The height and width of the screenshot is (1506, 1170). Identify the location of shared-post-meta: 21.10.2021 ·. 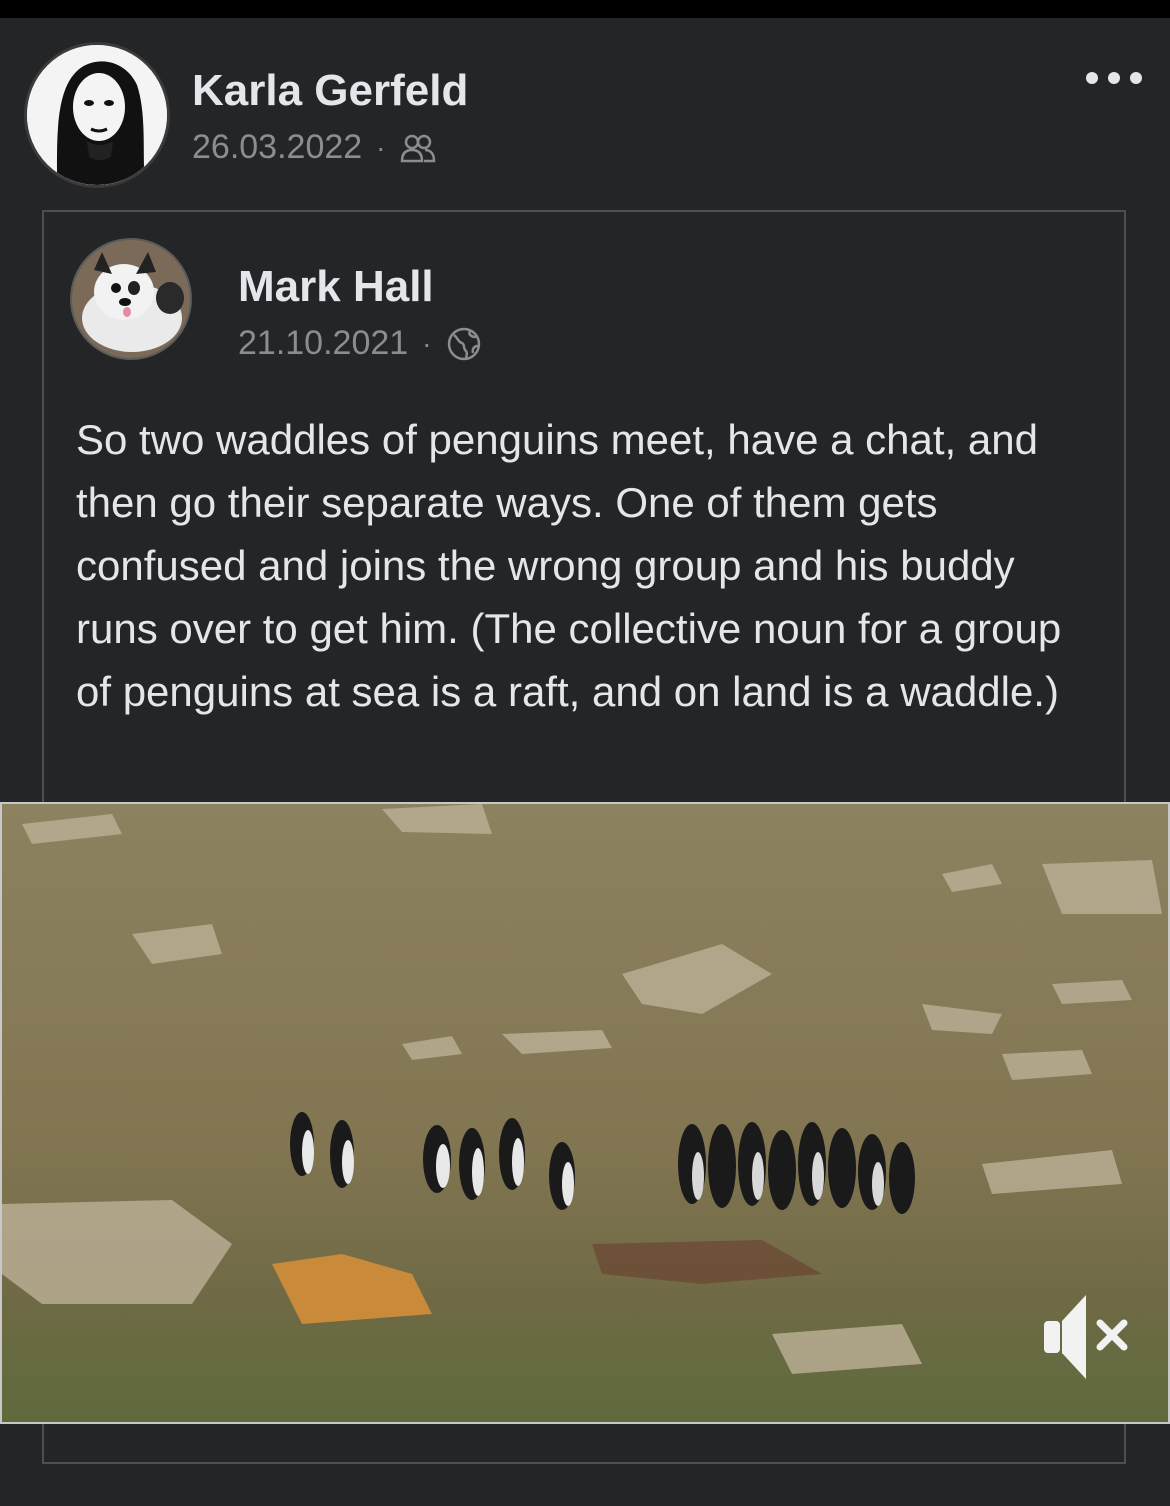
(360, 343).